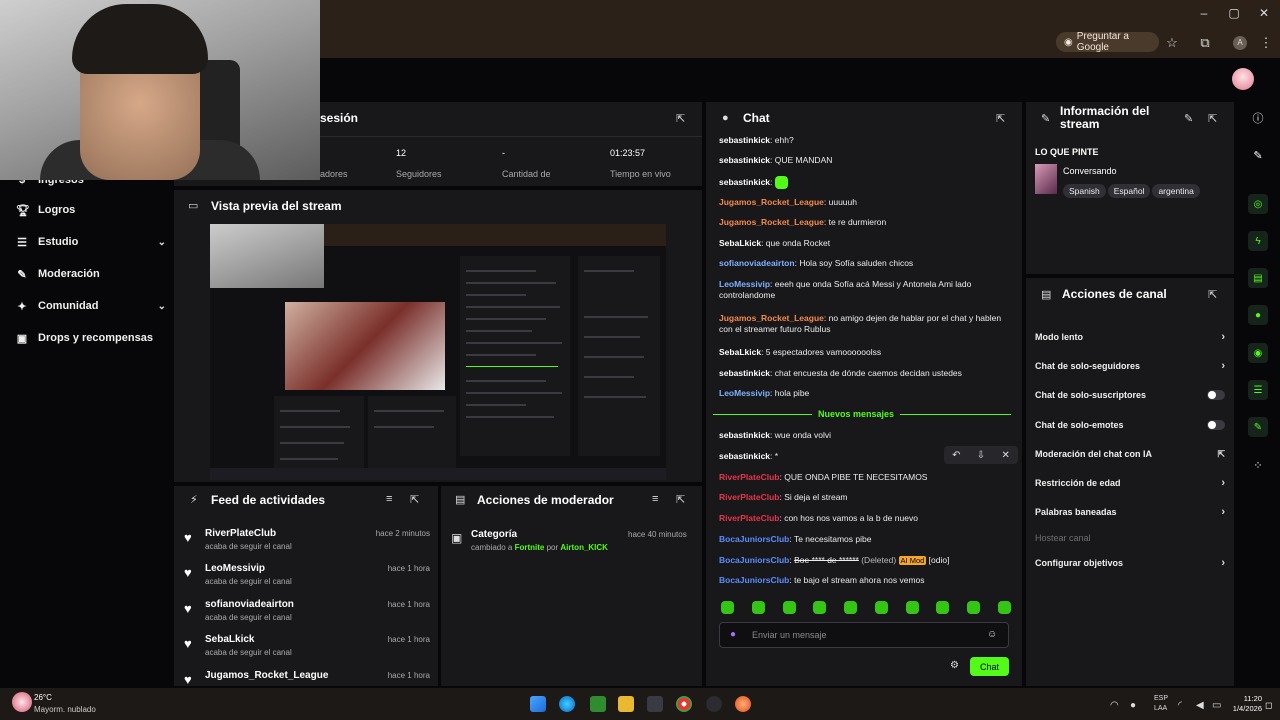 Image resolution: width=1280 pixels, height=720 pixels. What do you see at coordinates (1268, 705) in the screenshot?
I see `notification-icon: ◻` at bounding box center [1268, 705].